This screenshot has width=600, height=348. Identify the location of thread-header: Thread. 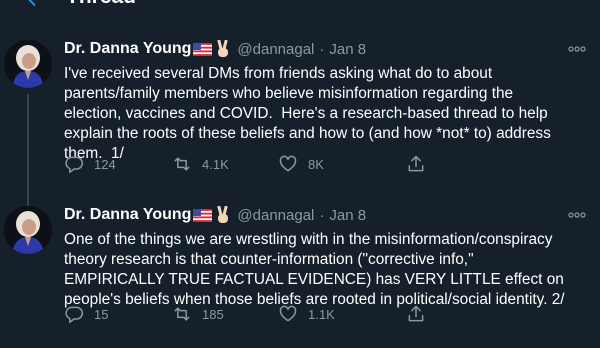
(300, 7).